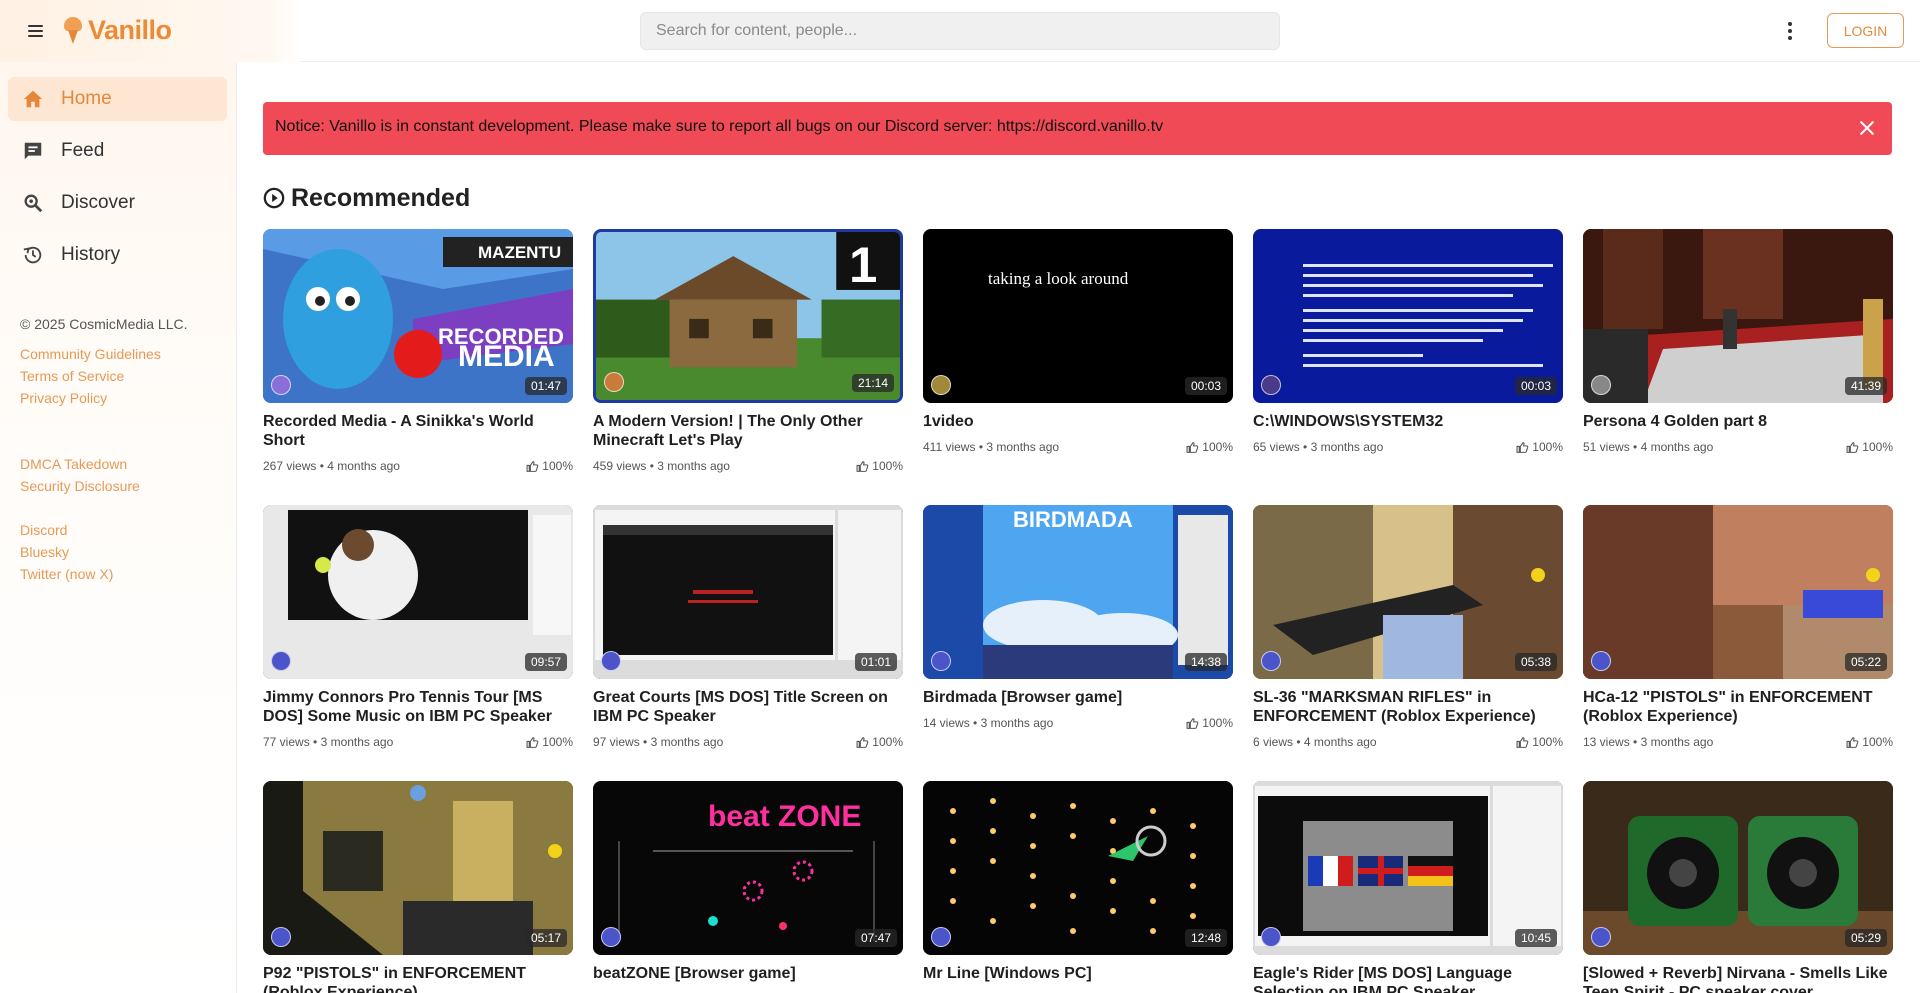 Image resolution: width=1920 pixels, height=993 pixels. Describe the element at coordinates (1078, 316) in the screenshot. I see `video-thumbnail: taking a look around 00:03` at that location.